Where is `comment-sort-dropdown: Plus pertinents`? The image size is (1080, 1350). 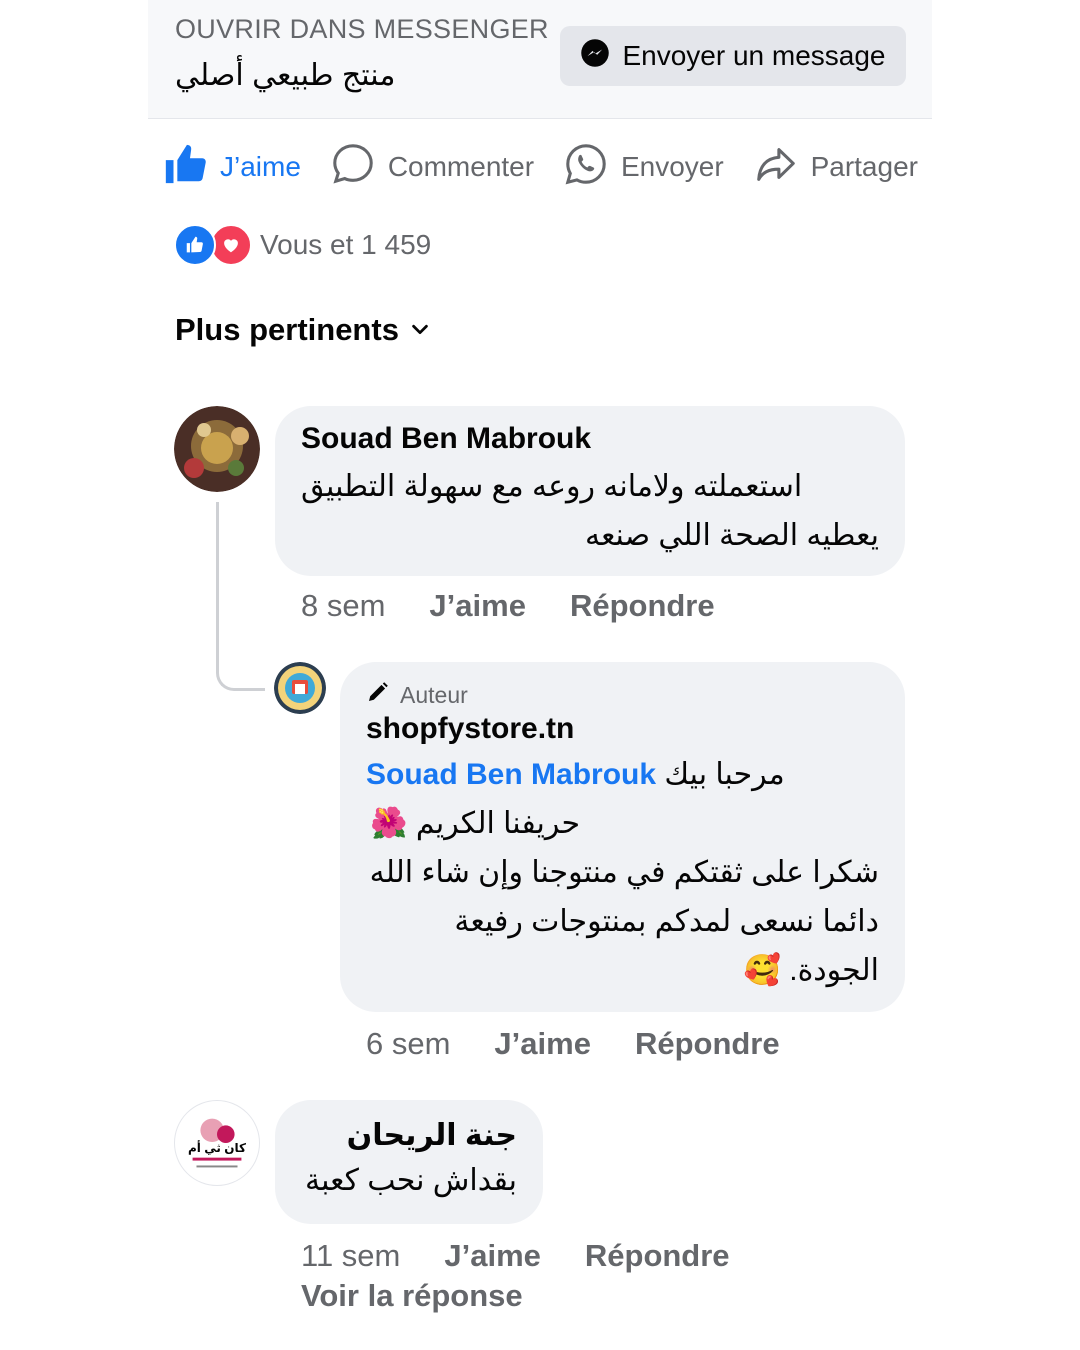 comment-sort-dropdown: Plus pertinents is located at coordinates (303, 330).